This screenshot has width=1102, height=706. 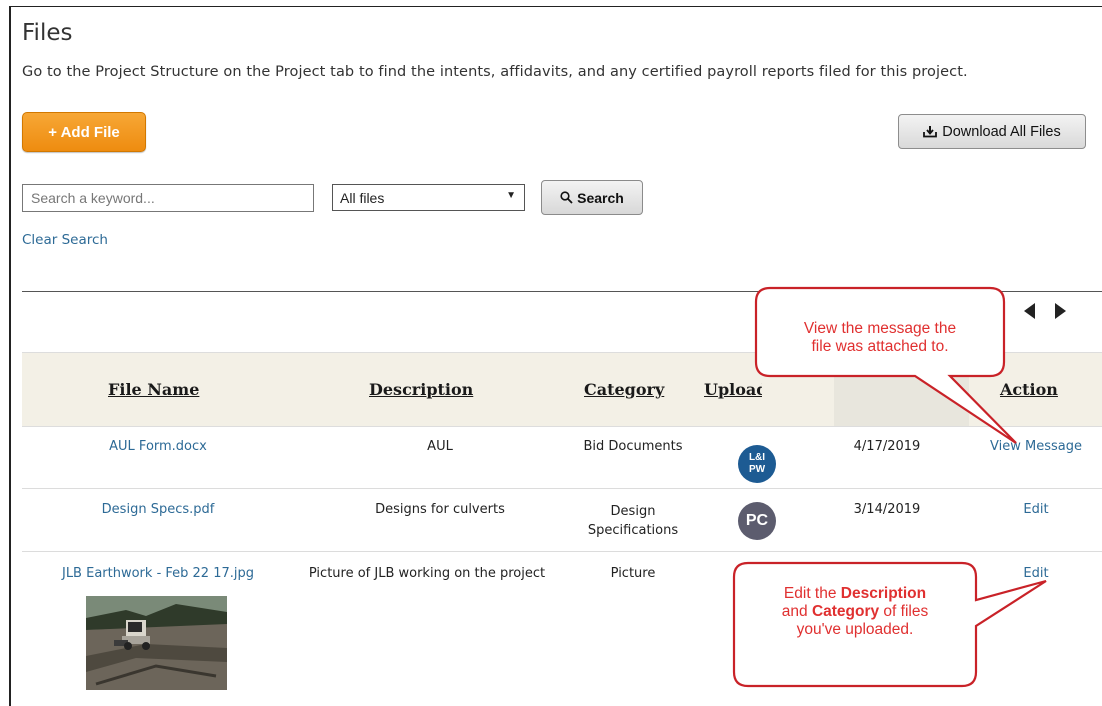 I want to click on file-description: Picture of JLB working on the project, so click(x=427, y=573).